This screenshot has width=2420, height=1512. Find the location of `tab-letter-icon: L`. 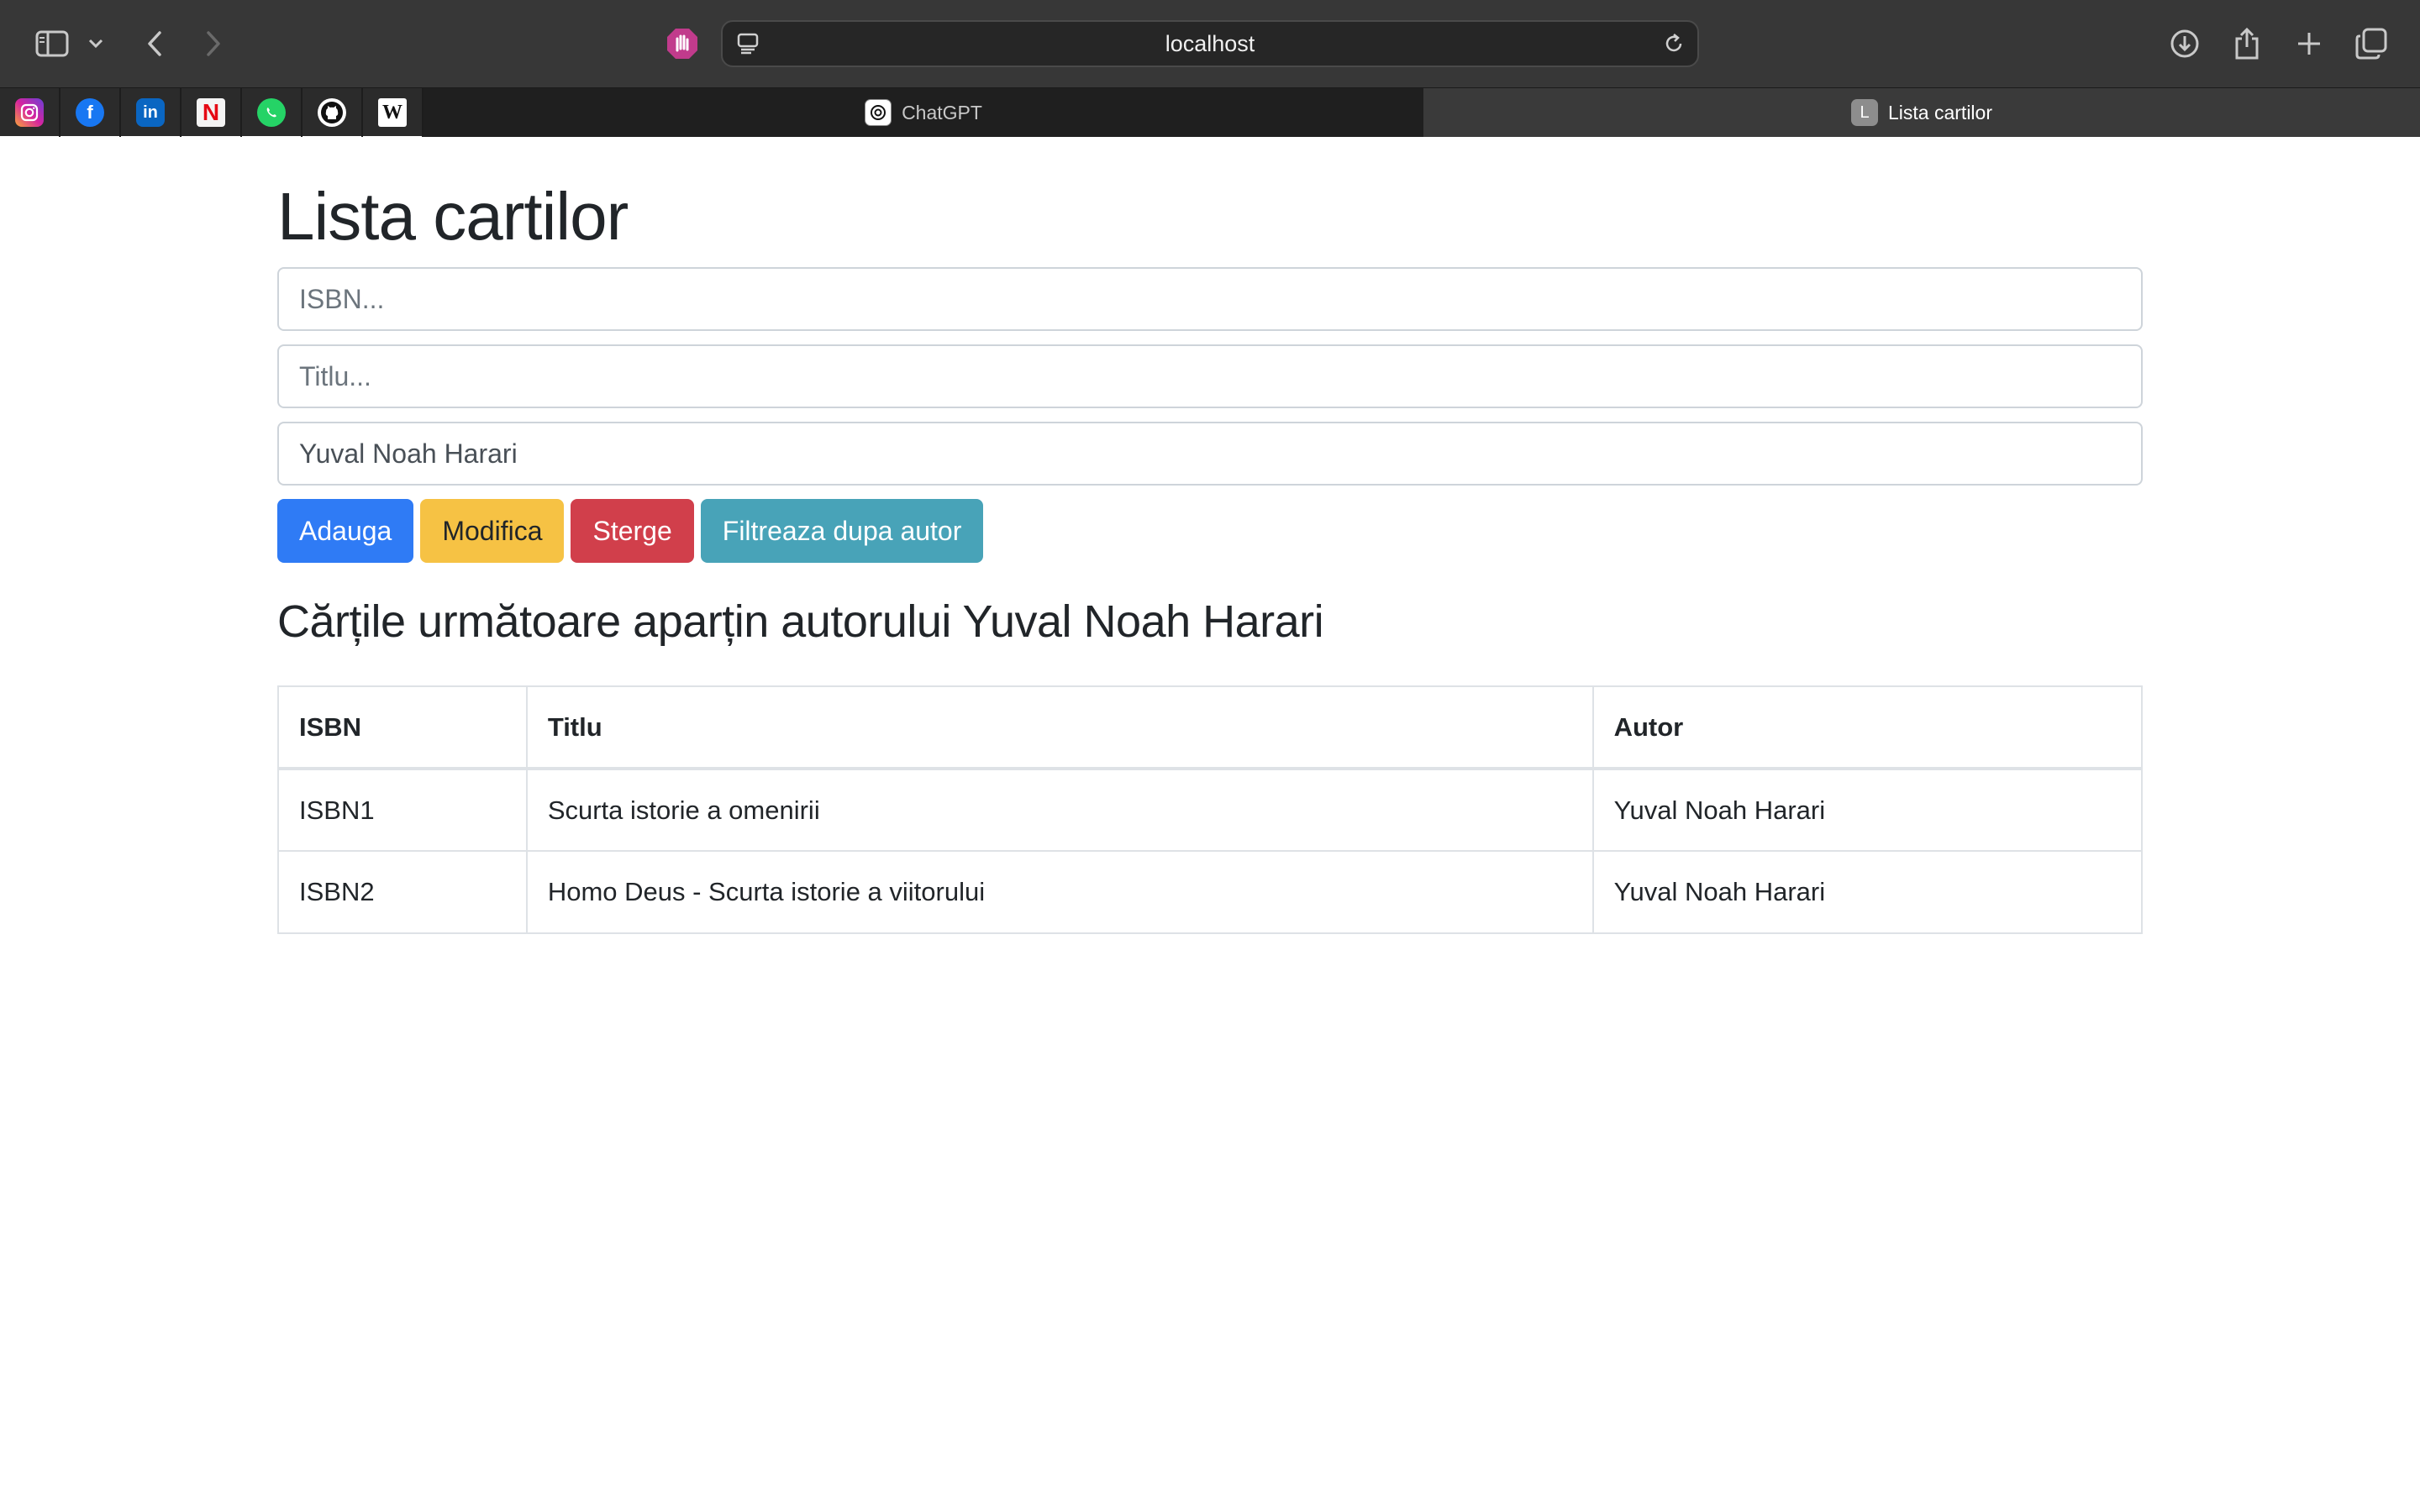

tab-letter-icon: L is located at coordinates (1864, 112).